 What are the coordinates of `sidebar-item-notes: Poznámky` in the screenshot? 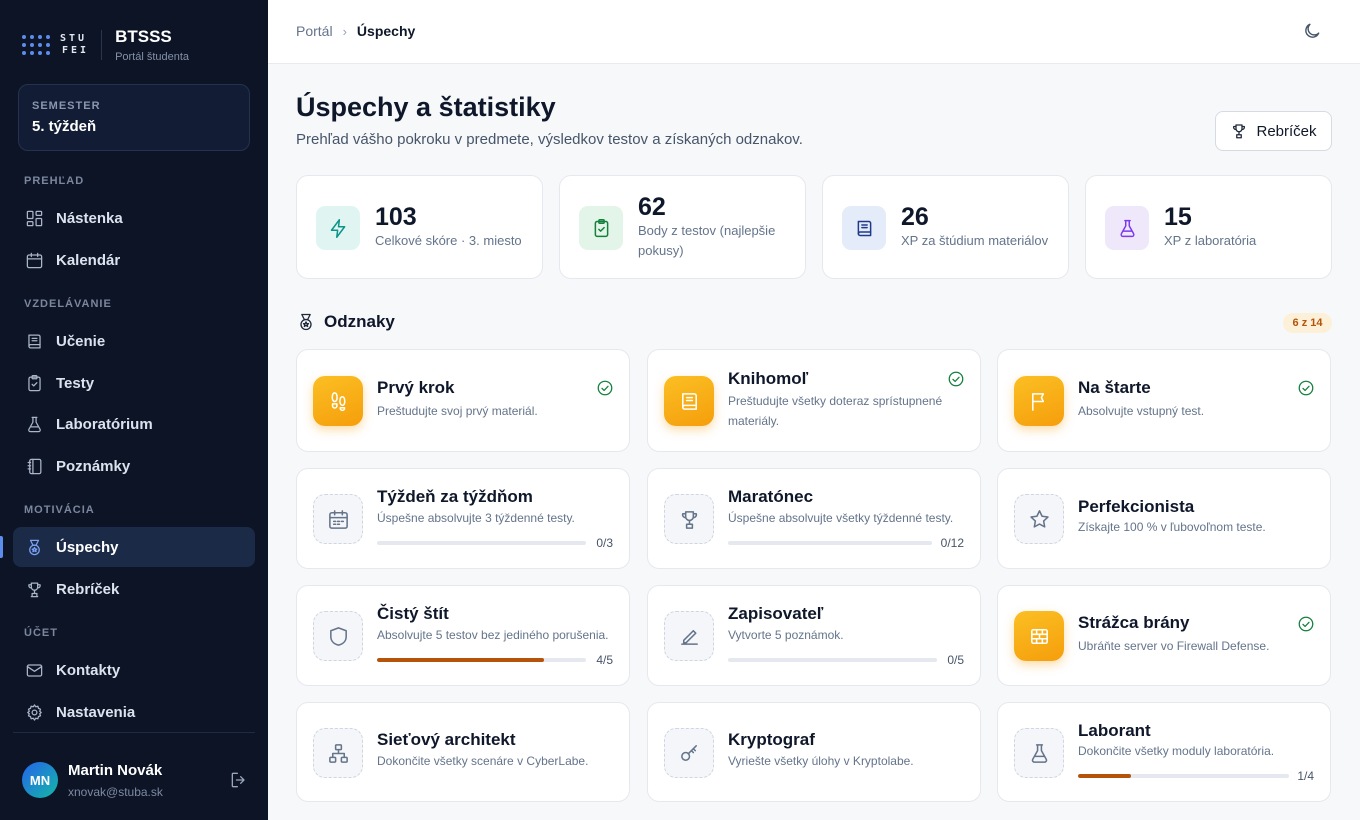 It's located at (134, 466).